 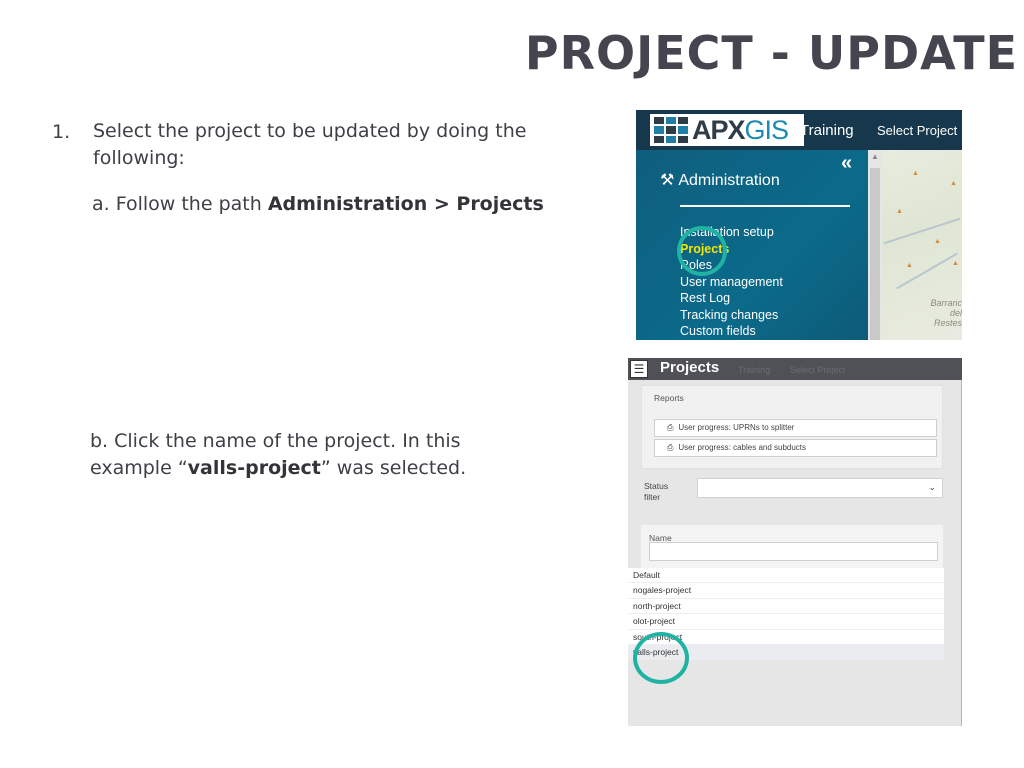 What do you see at coordinates (639, 369) in the screenshot?
I see `list-icon: ☰` at bounding box center [639, 369].